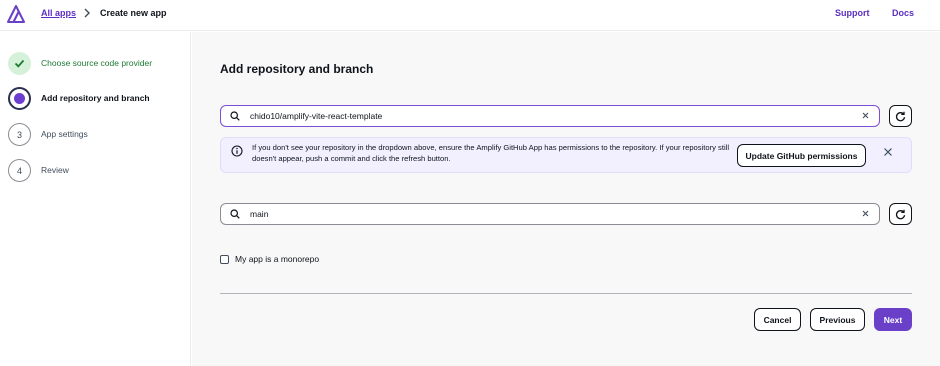 The image size is (940, 366). I want to click on step-review: 4 Review, so click(98, 171).